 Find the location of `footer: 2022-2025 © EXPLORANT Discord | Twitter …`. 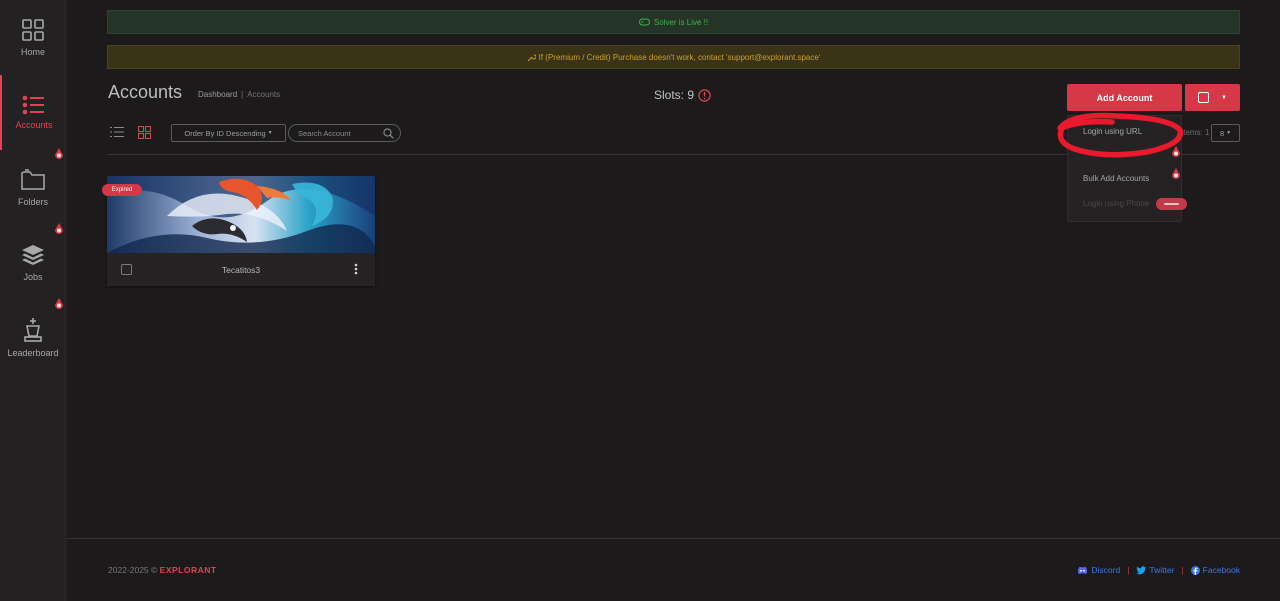

footer: 2022-2025 © EXPLORANT Discord | Twitter … is located at coordinates (673, 569).